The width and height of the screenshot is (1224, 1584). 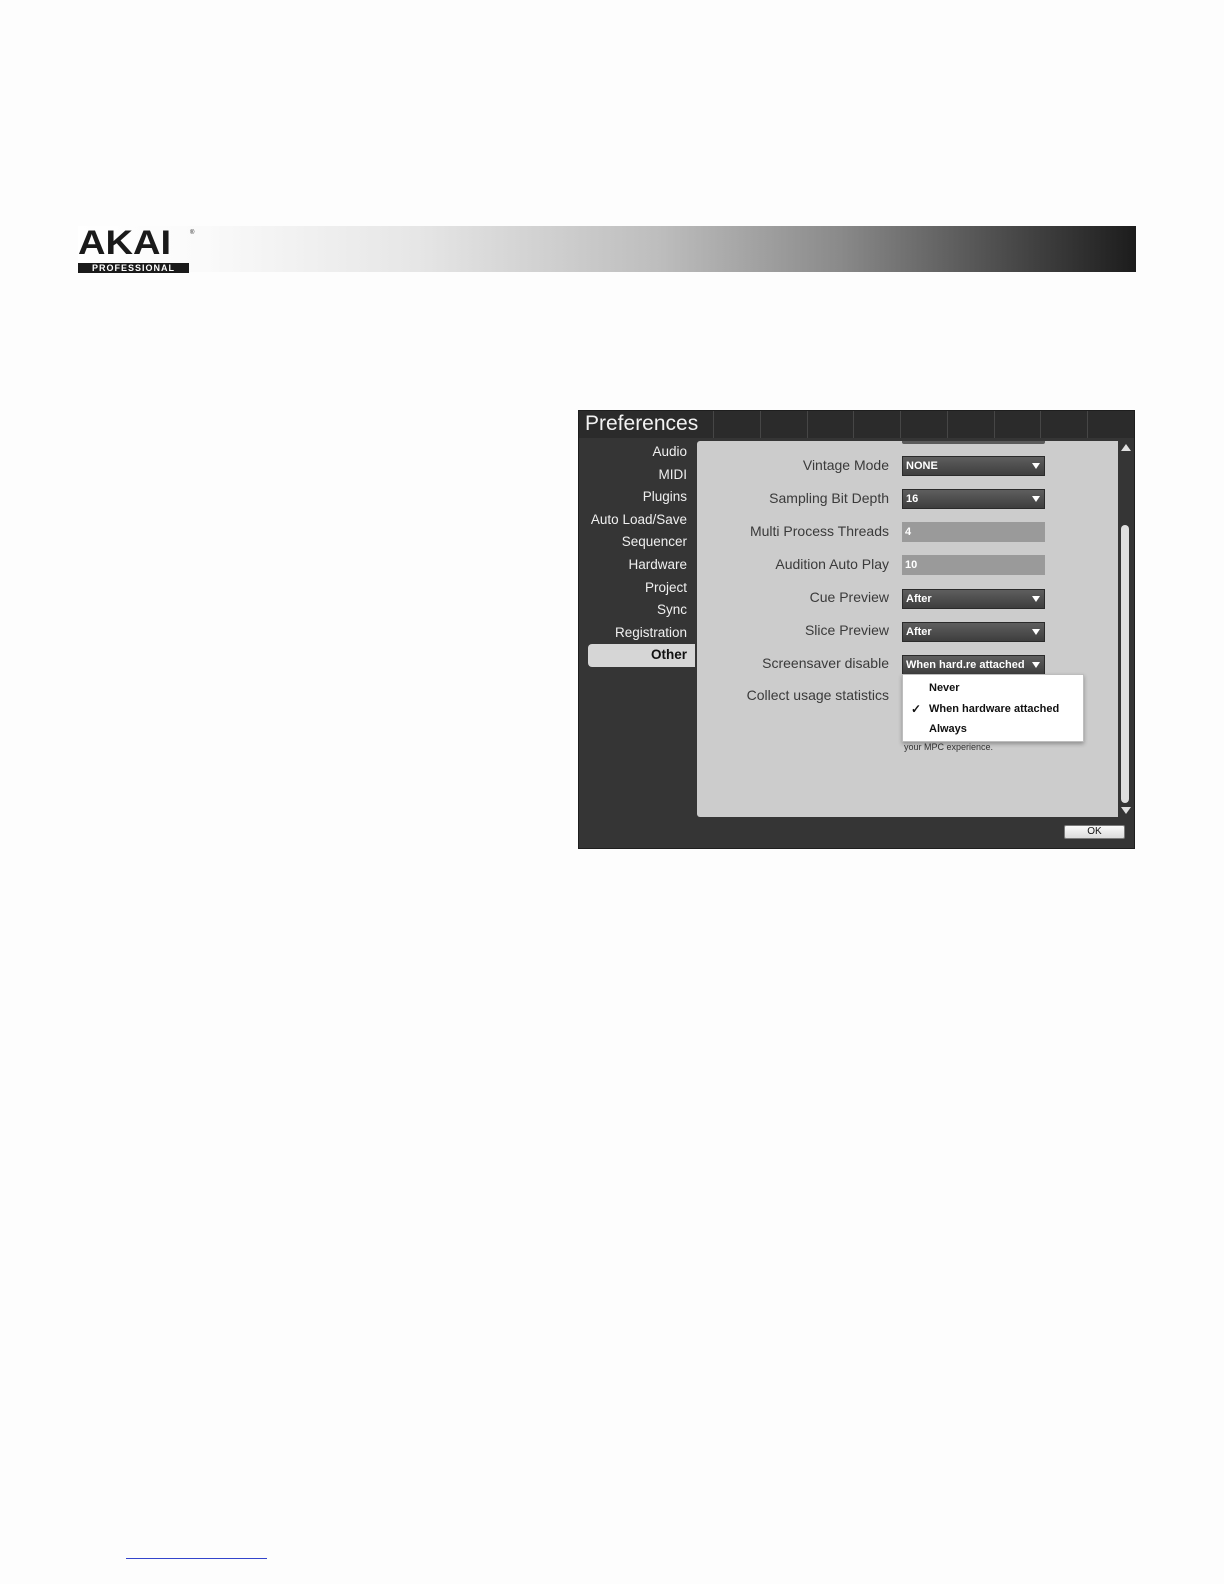 I want to click on ok-button: OK, so click(x=1094, y=832).